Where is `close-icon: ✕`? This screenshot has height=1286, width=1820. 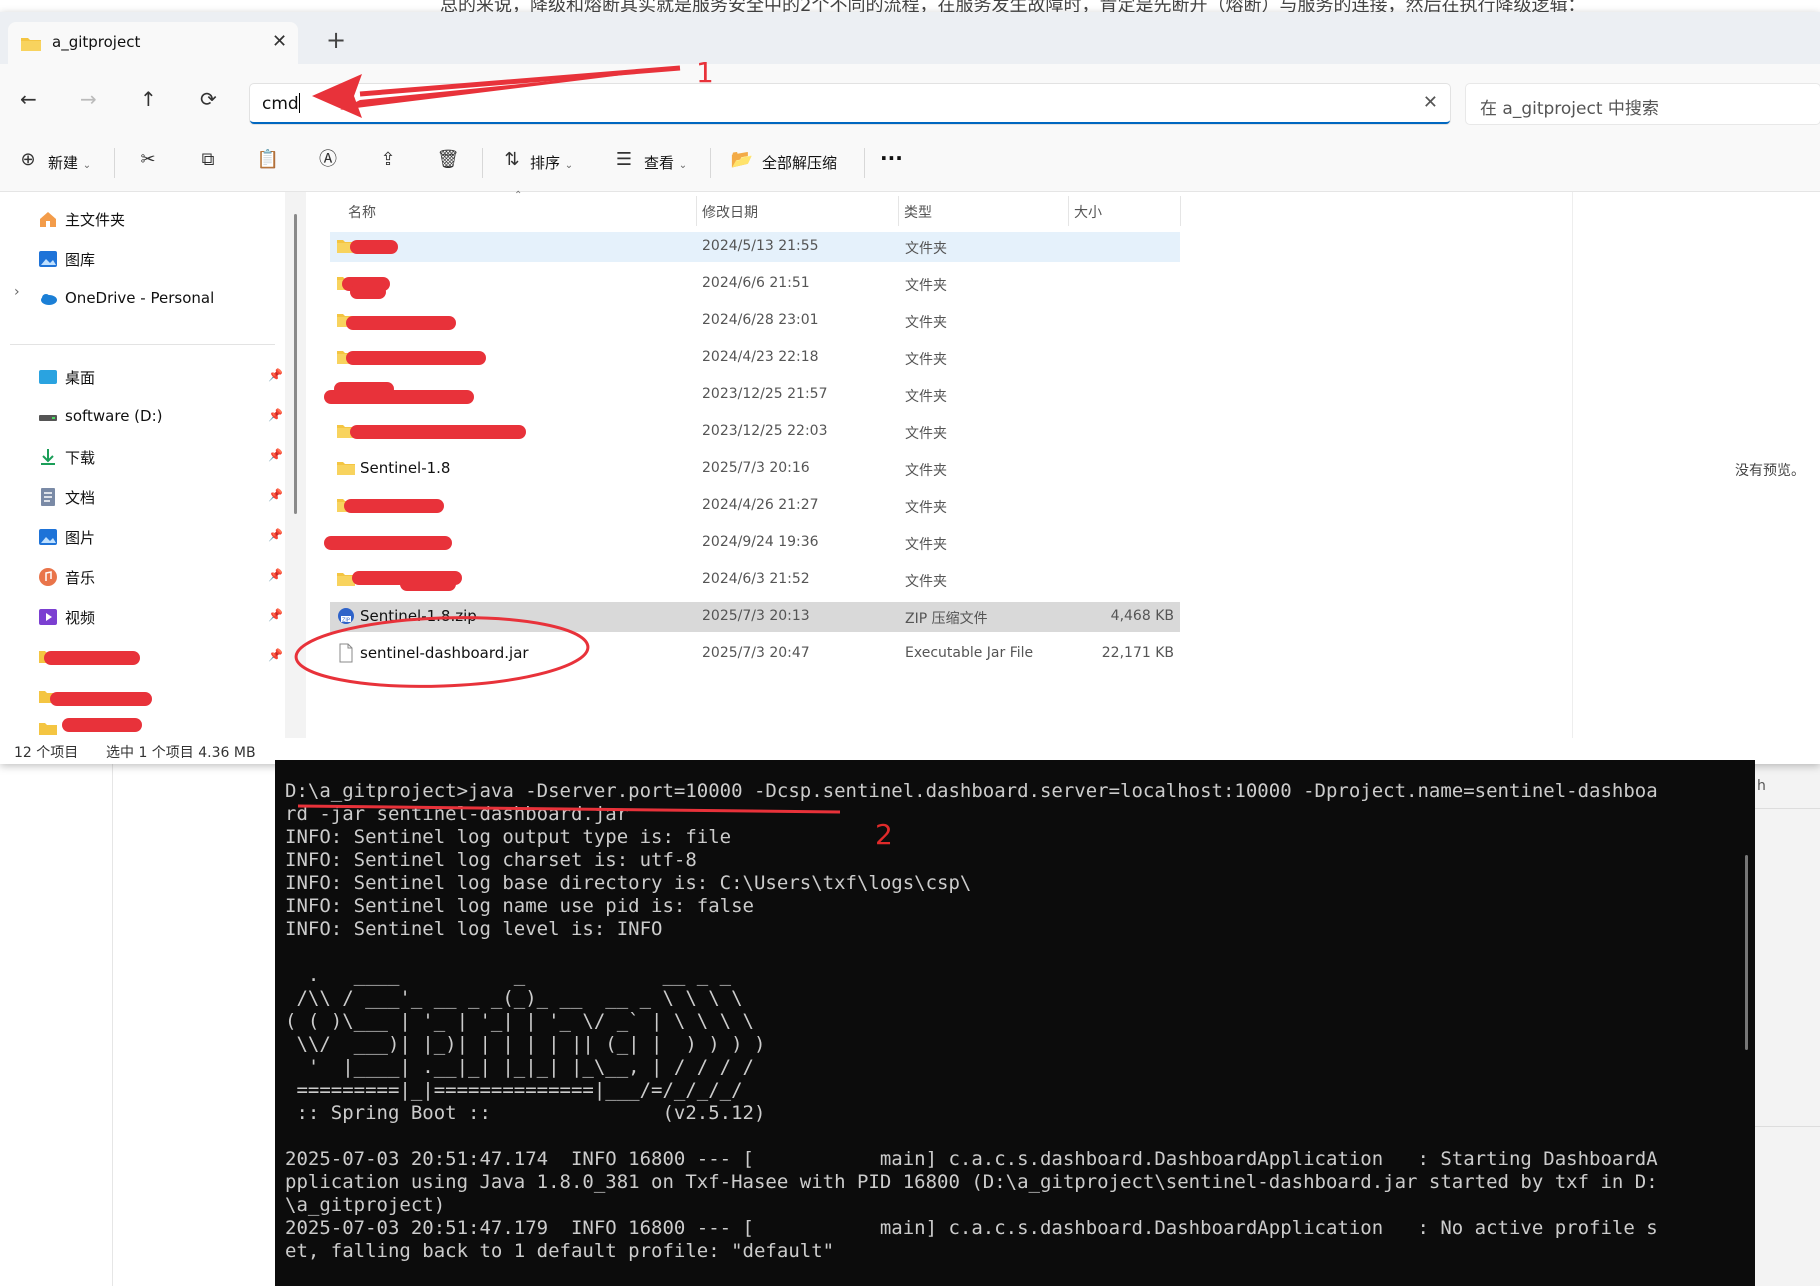
close-icon: ✕ is located at coordinates (279, 41).